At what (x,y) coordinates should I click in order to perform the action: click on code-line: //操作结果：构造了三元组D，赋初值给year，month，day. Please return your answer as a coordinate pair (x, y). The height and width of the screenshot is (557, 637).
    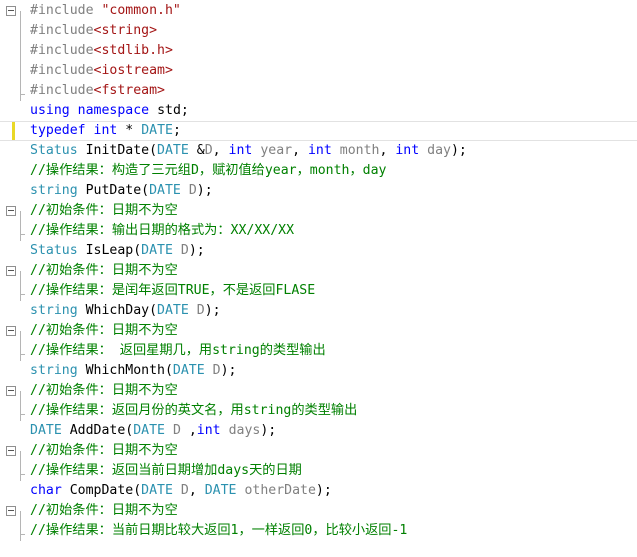
    Looking at the image, I should click on (318, 171).